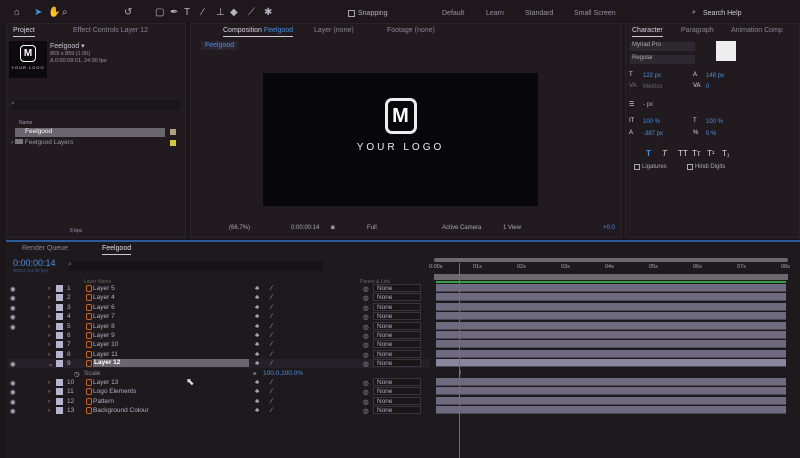 This screenshot has width=800, height=458. I want to click on snapping-checkbox, so click(351, 13).